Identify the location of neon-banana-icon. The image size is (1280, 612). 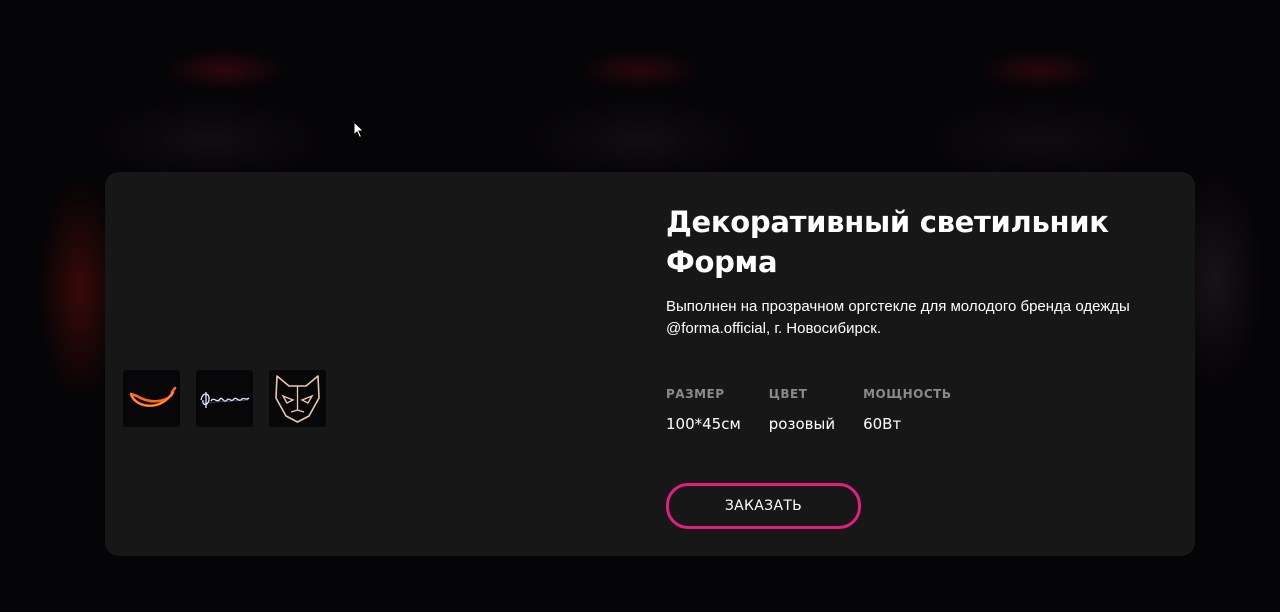
(153, 396).